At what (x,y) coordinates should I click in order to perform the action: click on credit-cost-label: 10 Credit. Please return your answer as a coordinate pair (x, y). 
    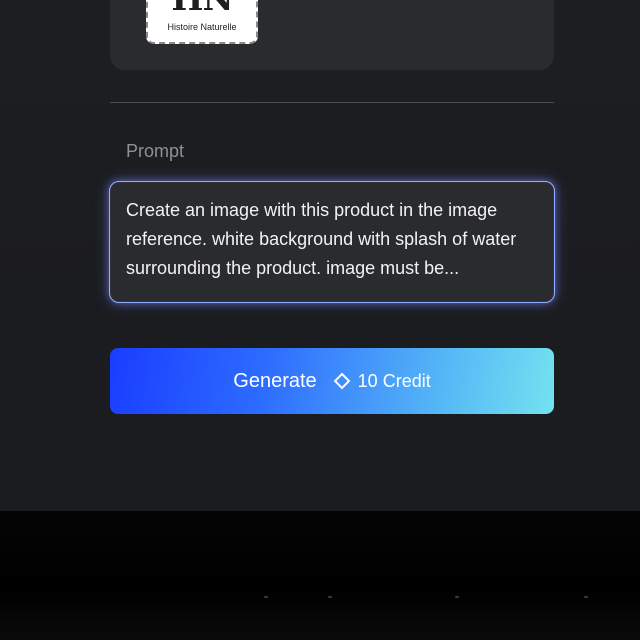
    Looking at the image, I should click on (394, 380).